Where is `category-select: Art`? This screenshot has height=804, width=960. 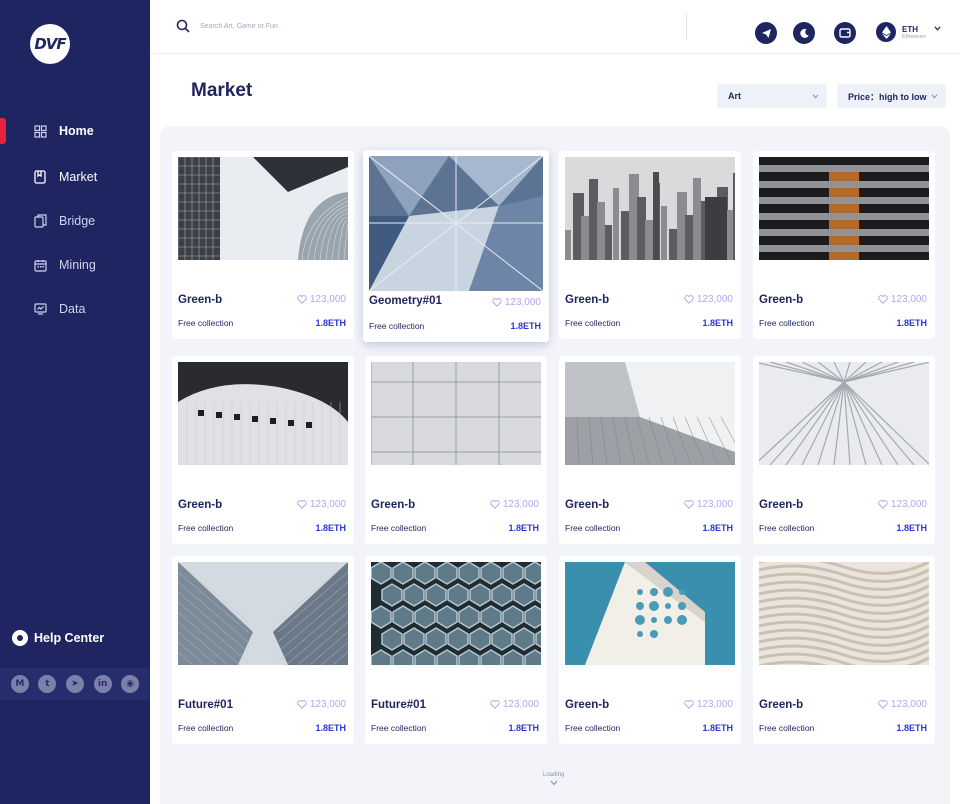
category-select: Art is located at coordinates (772, 96).